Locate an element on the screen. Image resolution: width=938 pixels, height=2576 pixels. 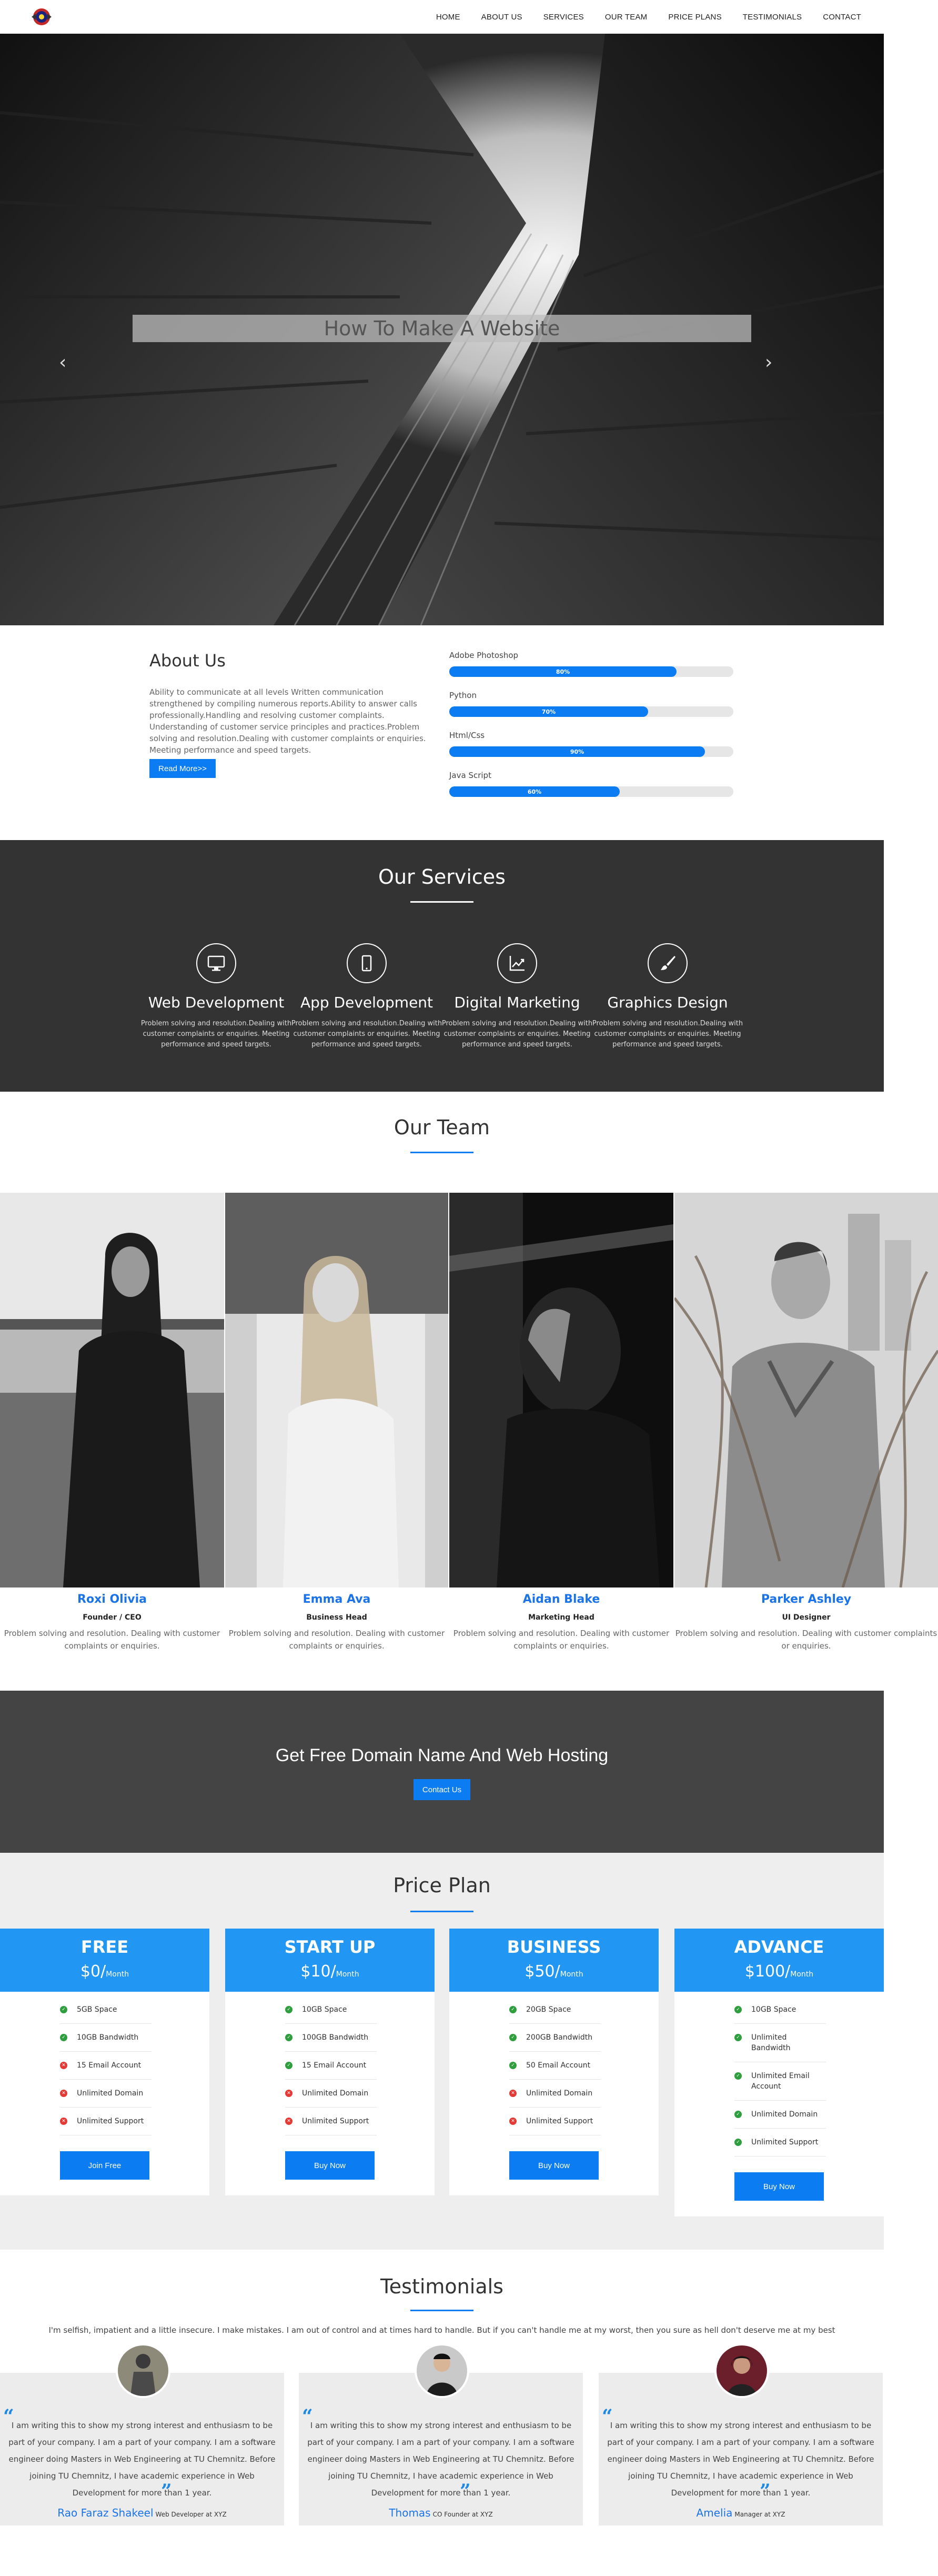
read-more-button: Read More>> is located at coordinates (183, 769).